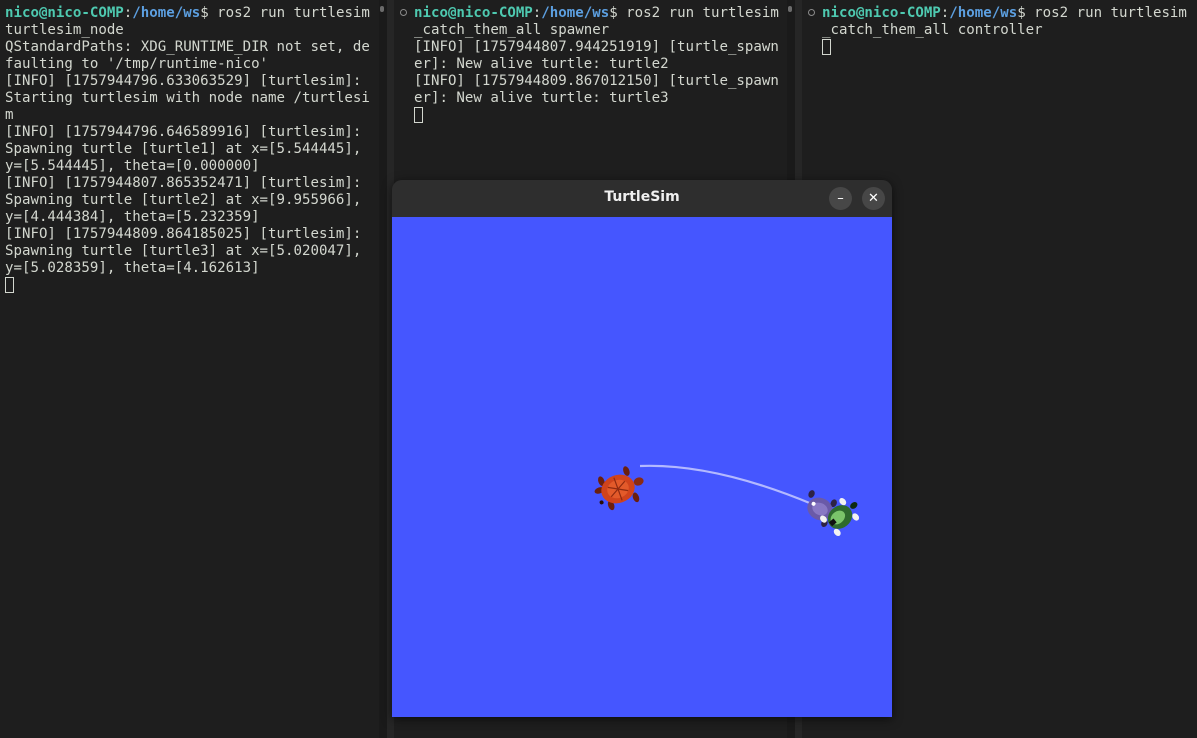 The width and height of the screenshot is (1197, 738). What do you see at coordinates (840, 198) in the screenshot?
I see `minimize-button: –` at bounding box center [840, 198].